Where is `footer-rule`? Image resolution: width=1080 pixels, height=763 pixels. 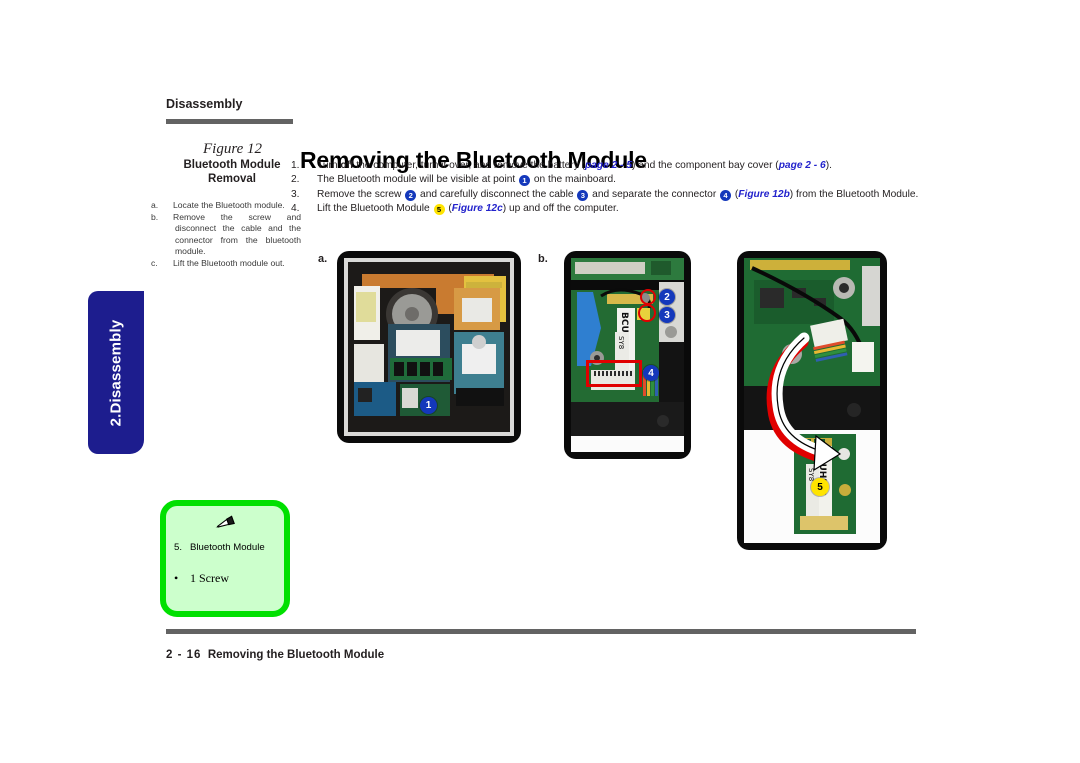 footer-rule is located at coordinates (541, 631).